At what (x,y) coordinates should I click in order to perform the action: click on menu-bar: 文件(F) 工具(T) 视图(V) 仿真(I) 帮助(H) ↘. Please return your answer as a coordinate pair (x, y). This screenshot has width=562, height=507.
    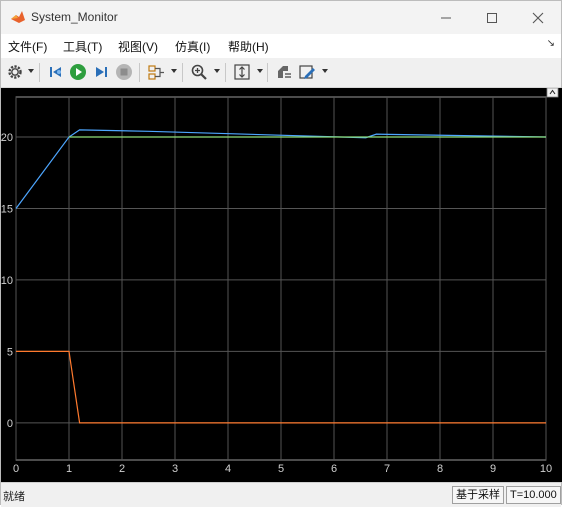
    Looking at the image, I should click on (281, 46).